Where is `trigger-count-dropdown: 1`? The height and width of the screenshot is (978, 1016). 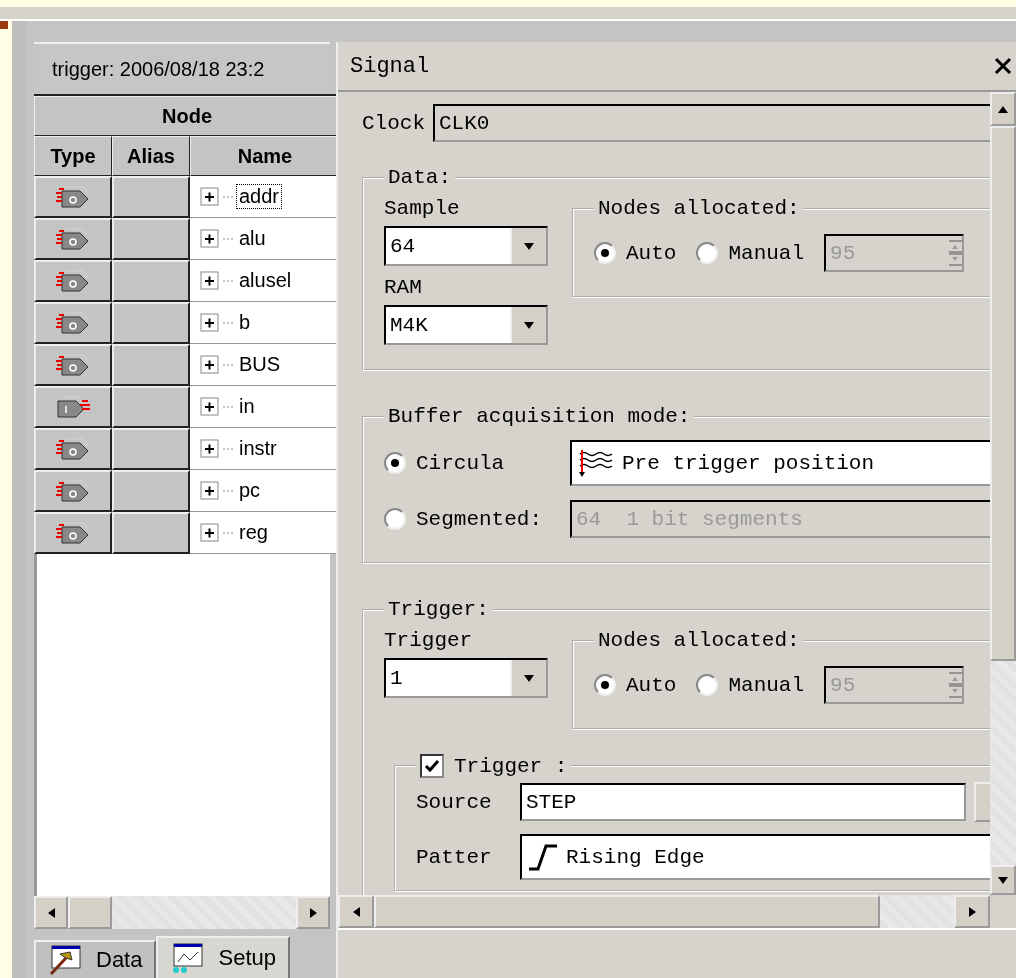
trigger-count-dropdown: 1 is located at coordinates (466, 678).